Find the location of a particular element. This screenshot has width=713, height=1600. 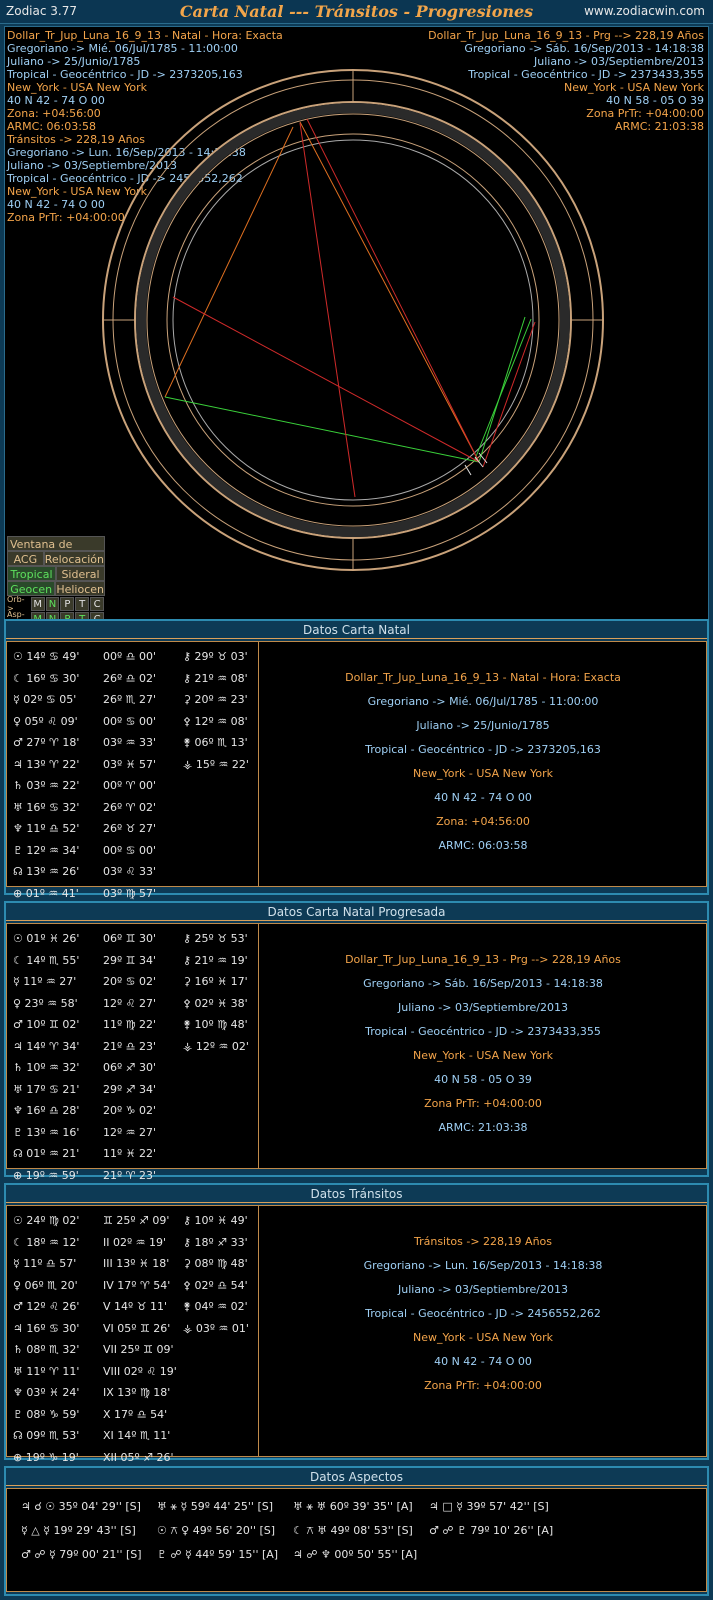

planet-row: ☉ 14º ♋ 49' 00º ♎ 00' ⚷ 29º ♉ 03' is located at coordinates (132, 657).